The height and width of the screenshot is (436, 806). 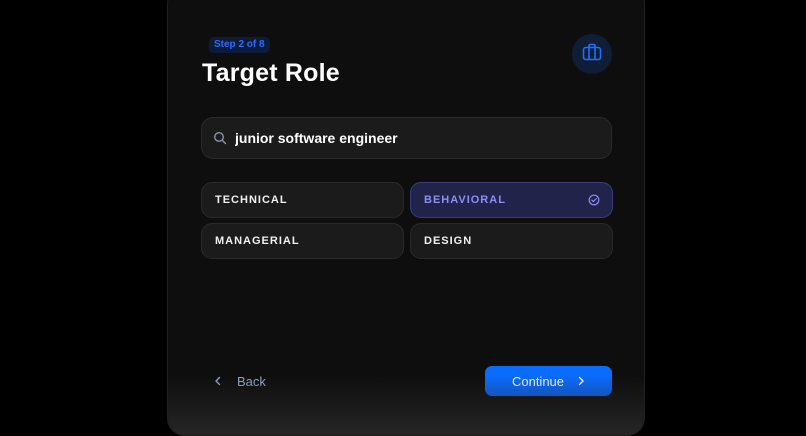 I want to click on category-label: BEHAVIORAL, so click(x=465, y=200).